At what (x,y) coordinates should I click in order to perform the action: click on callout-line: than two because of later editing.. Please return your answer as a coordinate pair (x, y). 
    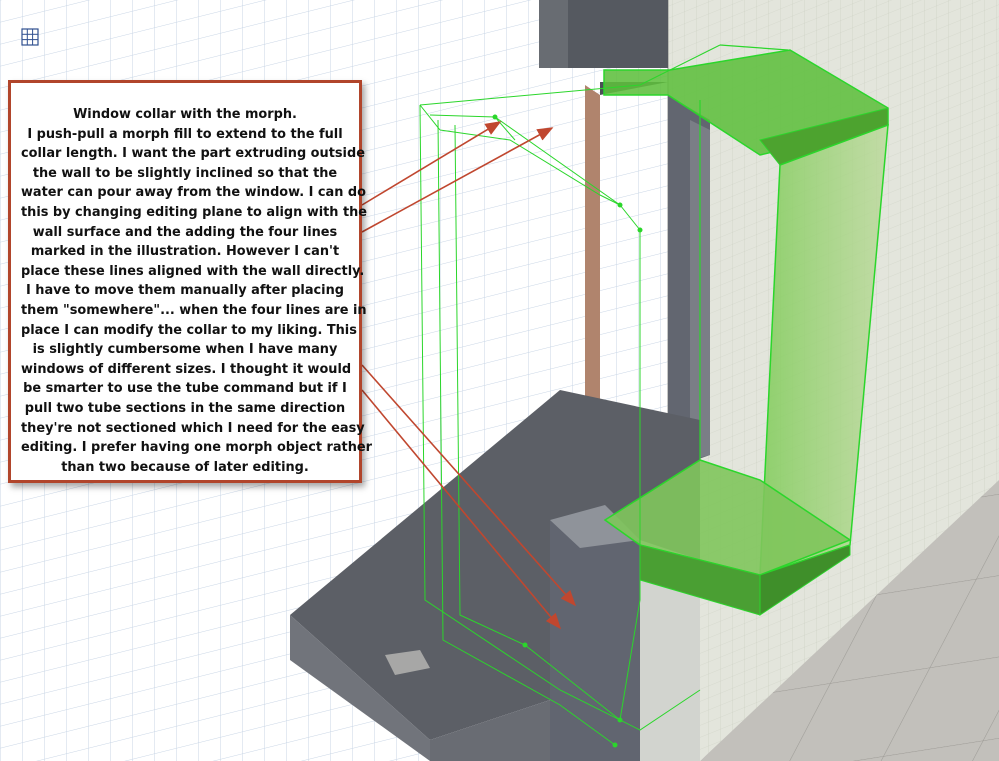
    Looking at the image, I should click on (185, 467).